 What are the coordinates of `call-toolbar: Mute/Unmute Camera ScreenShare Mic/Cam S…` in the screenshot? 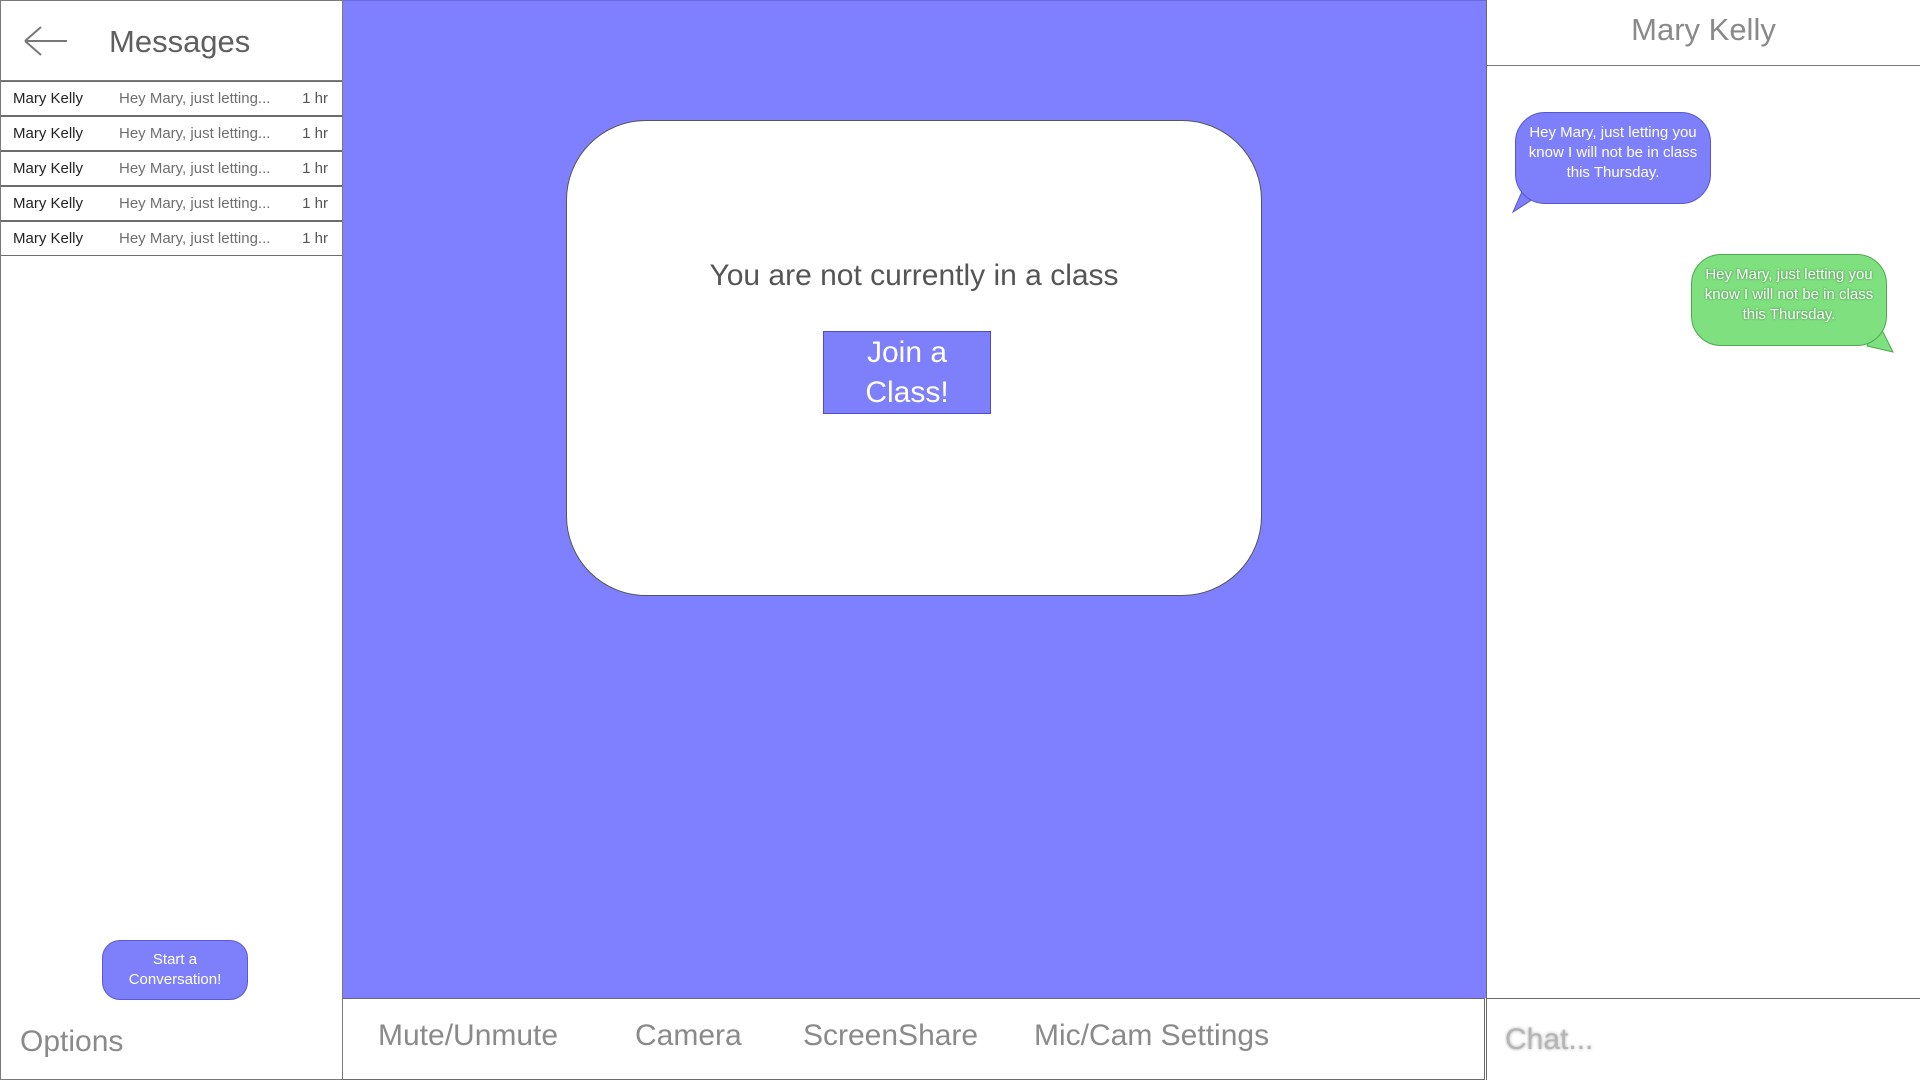 It's located at (914, 1039).